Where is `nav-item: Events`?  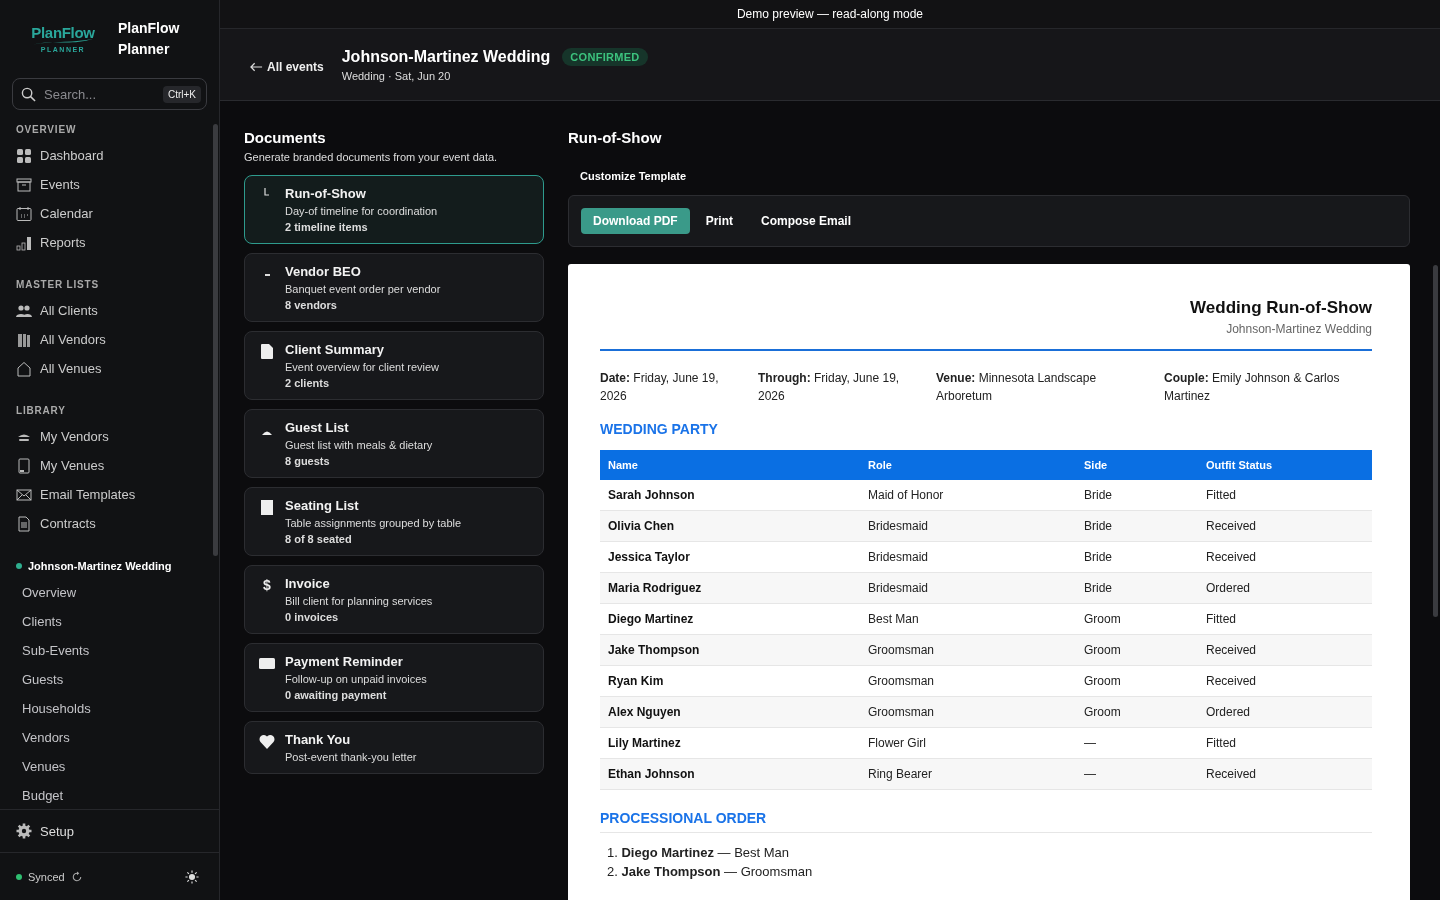
nav-item: Events is located at coordinates (109, 184).